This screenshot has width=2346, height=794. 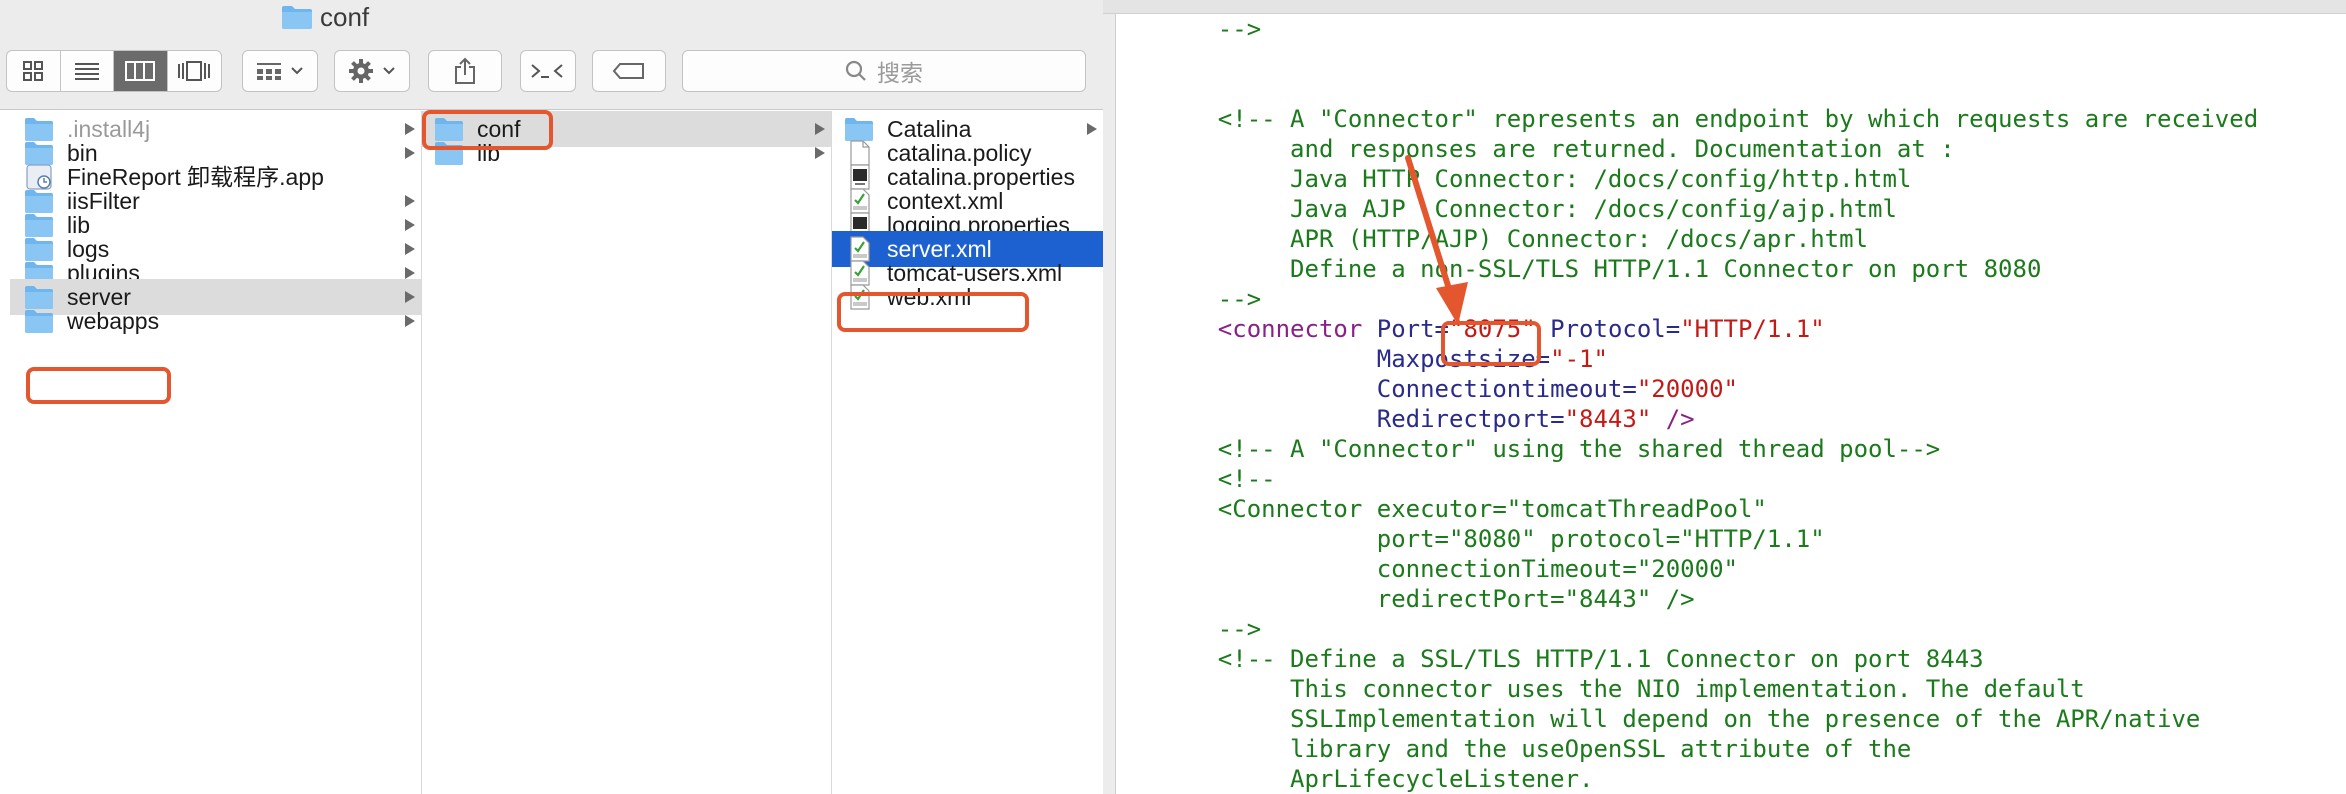 I want to click on highlight-conf, so click(x=487, y=130).